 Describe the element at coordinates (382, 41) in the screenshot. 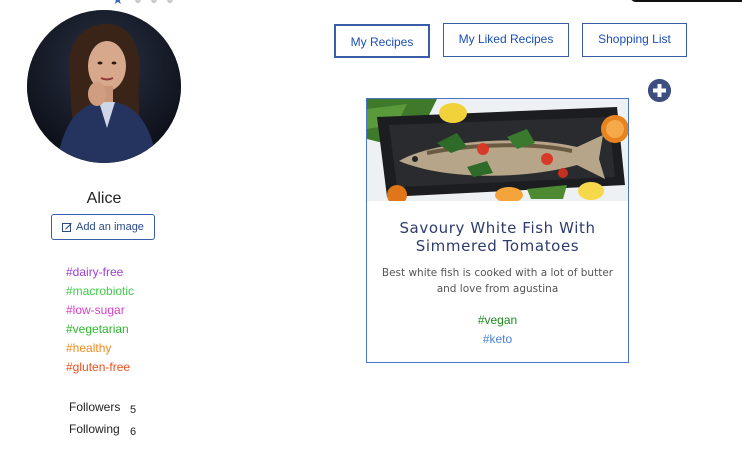

I see `tab-my-recipes: My Recipes` at that location.